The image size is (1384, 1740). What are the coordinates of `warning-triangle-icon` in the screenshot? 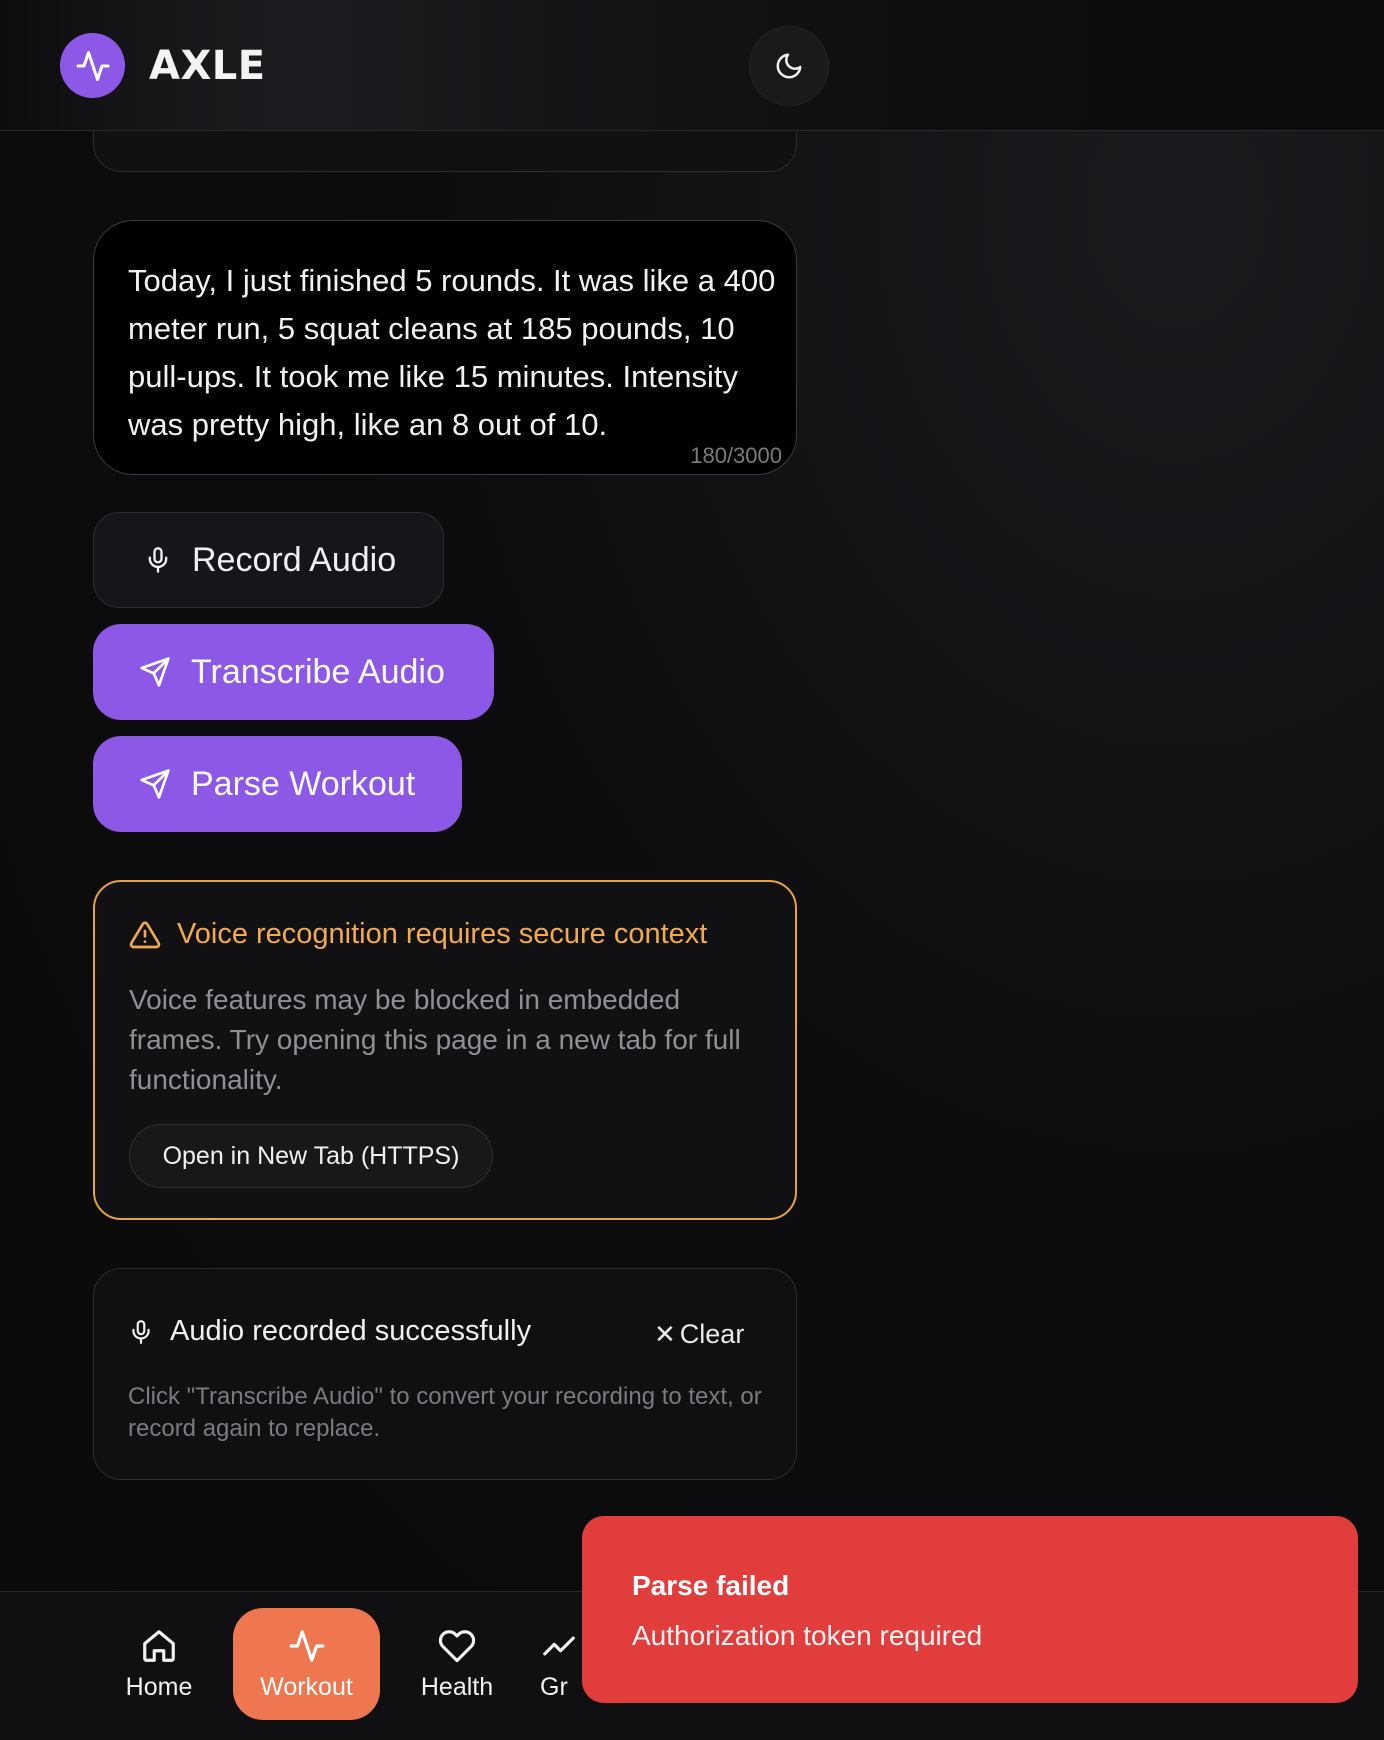 It's located at (145, 934).